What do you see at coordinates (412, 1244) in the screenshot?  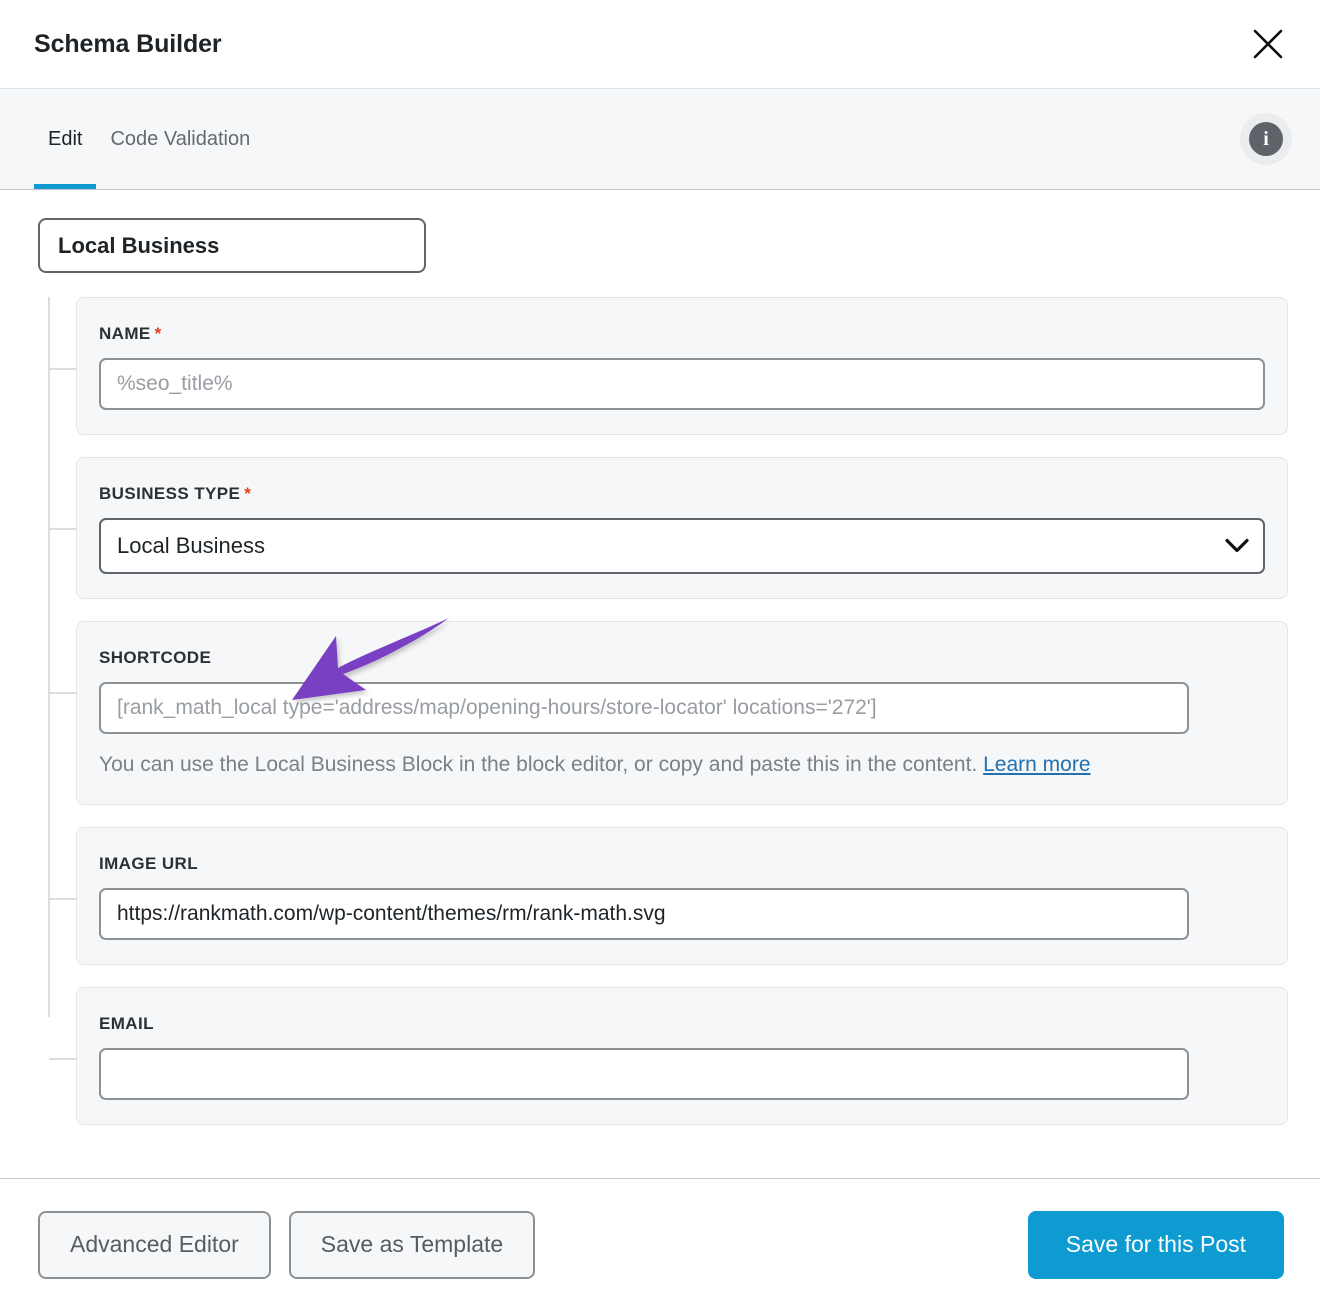 I see `save-as-template-button: Save as Template` at bounding box center [412, 1244].